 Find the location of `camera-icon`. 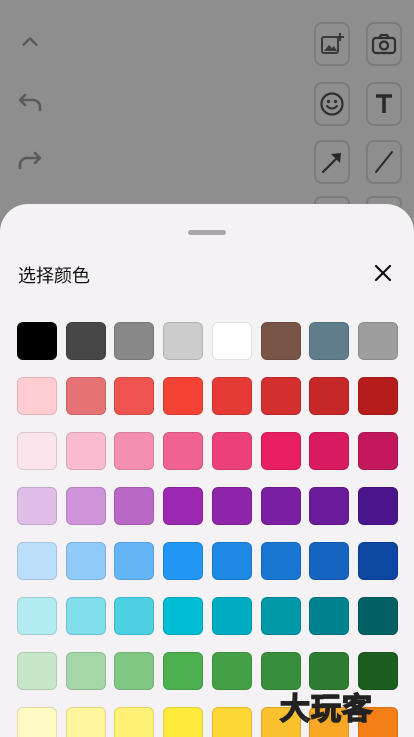

camera-icon is located at coordinates (384, 44).